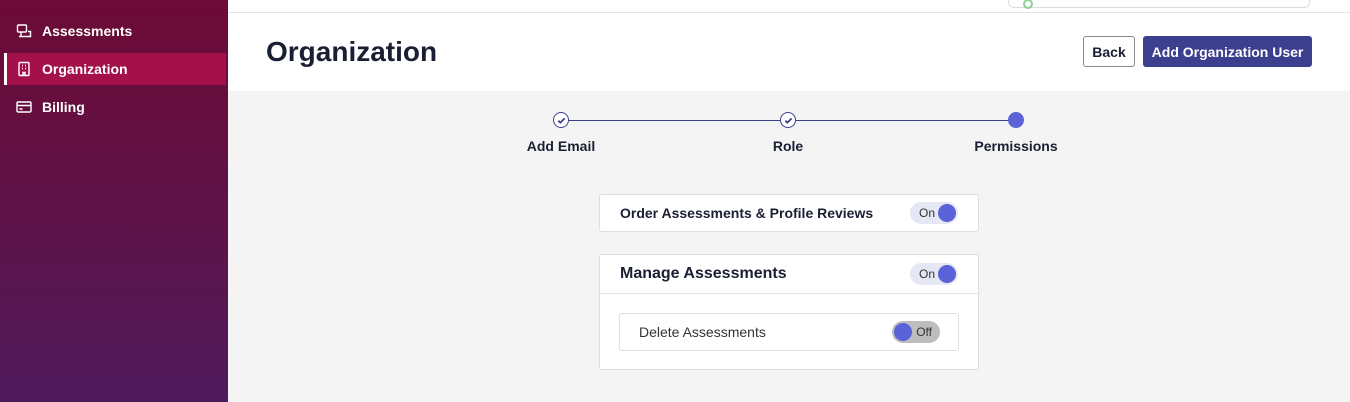 This screenshot has height=402, width=1350. Describe the element at coordinates (352, 51) in the screenshot. I see `page-title: Organization` at that location.